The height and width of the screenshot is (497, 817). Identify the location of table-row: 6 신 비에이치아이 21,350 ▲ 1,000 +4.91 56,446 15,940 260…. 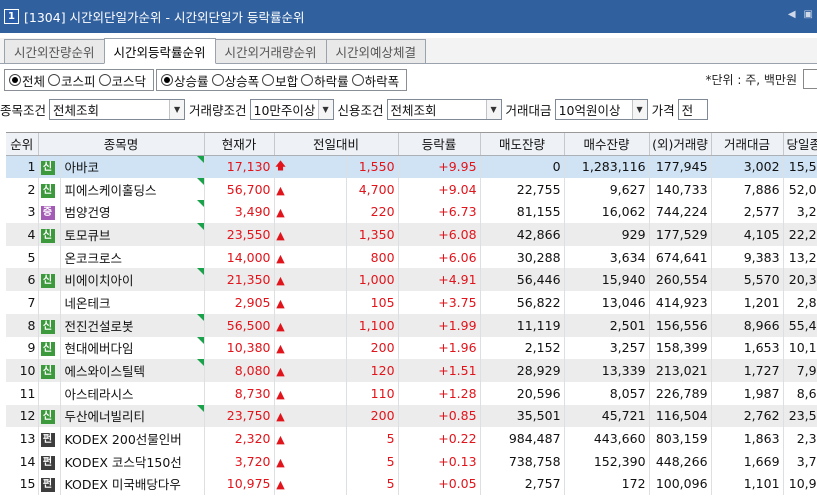
(411, 280).